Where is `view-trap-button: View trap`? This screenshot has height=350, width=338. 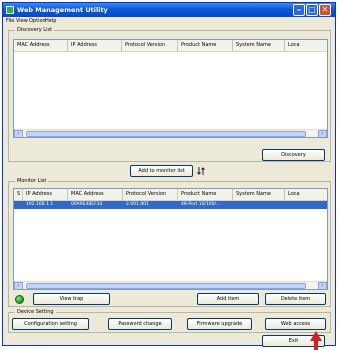 view-trap-button: View trap is located at coordinates (71, 299).